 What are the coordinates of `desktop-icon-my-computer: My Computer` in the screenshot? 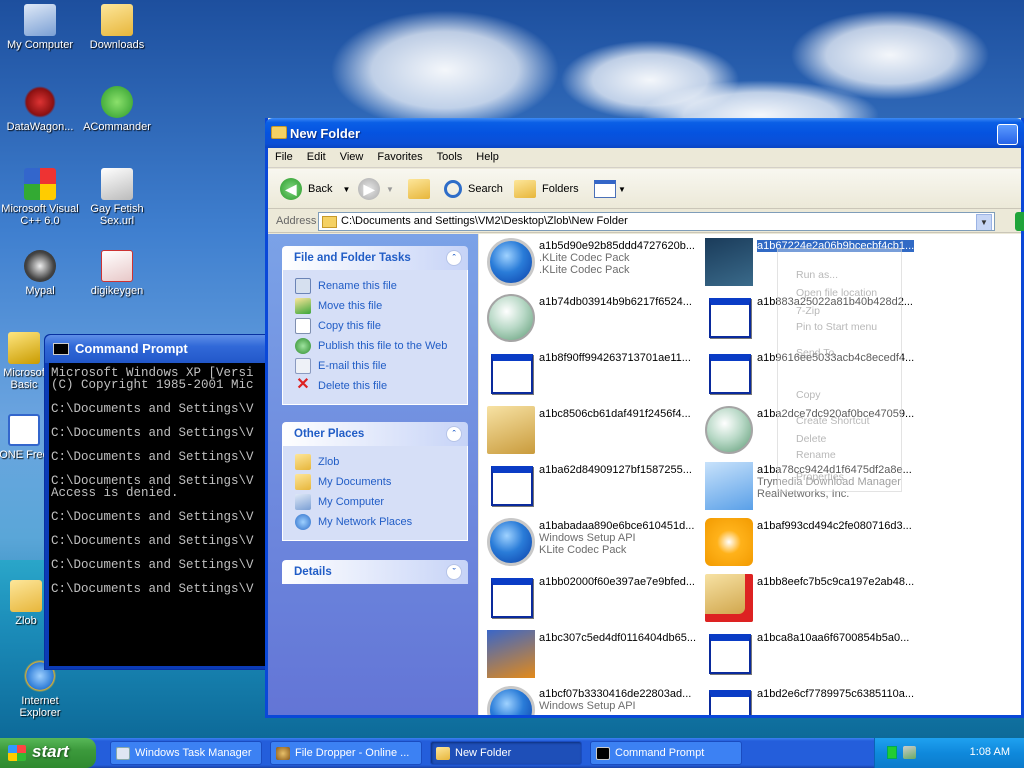 It's located at (40, 27).